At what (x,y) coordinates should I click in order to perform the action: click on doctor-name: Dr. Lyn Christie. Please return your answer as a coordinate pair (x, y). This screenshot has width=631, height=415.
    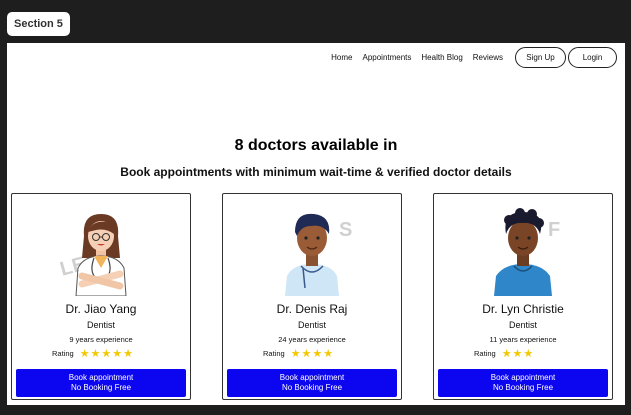
    Looking at the image, I should click on (523, 309).